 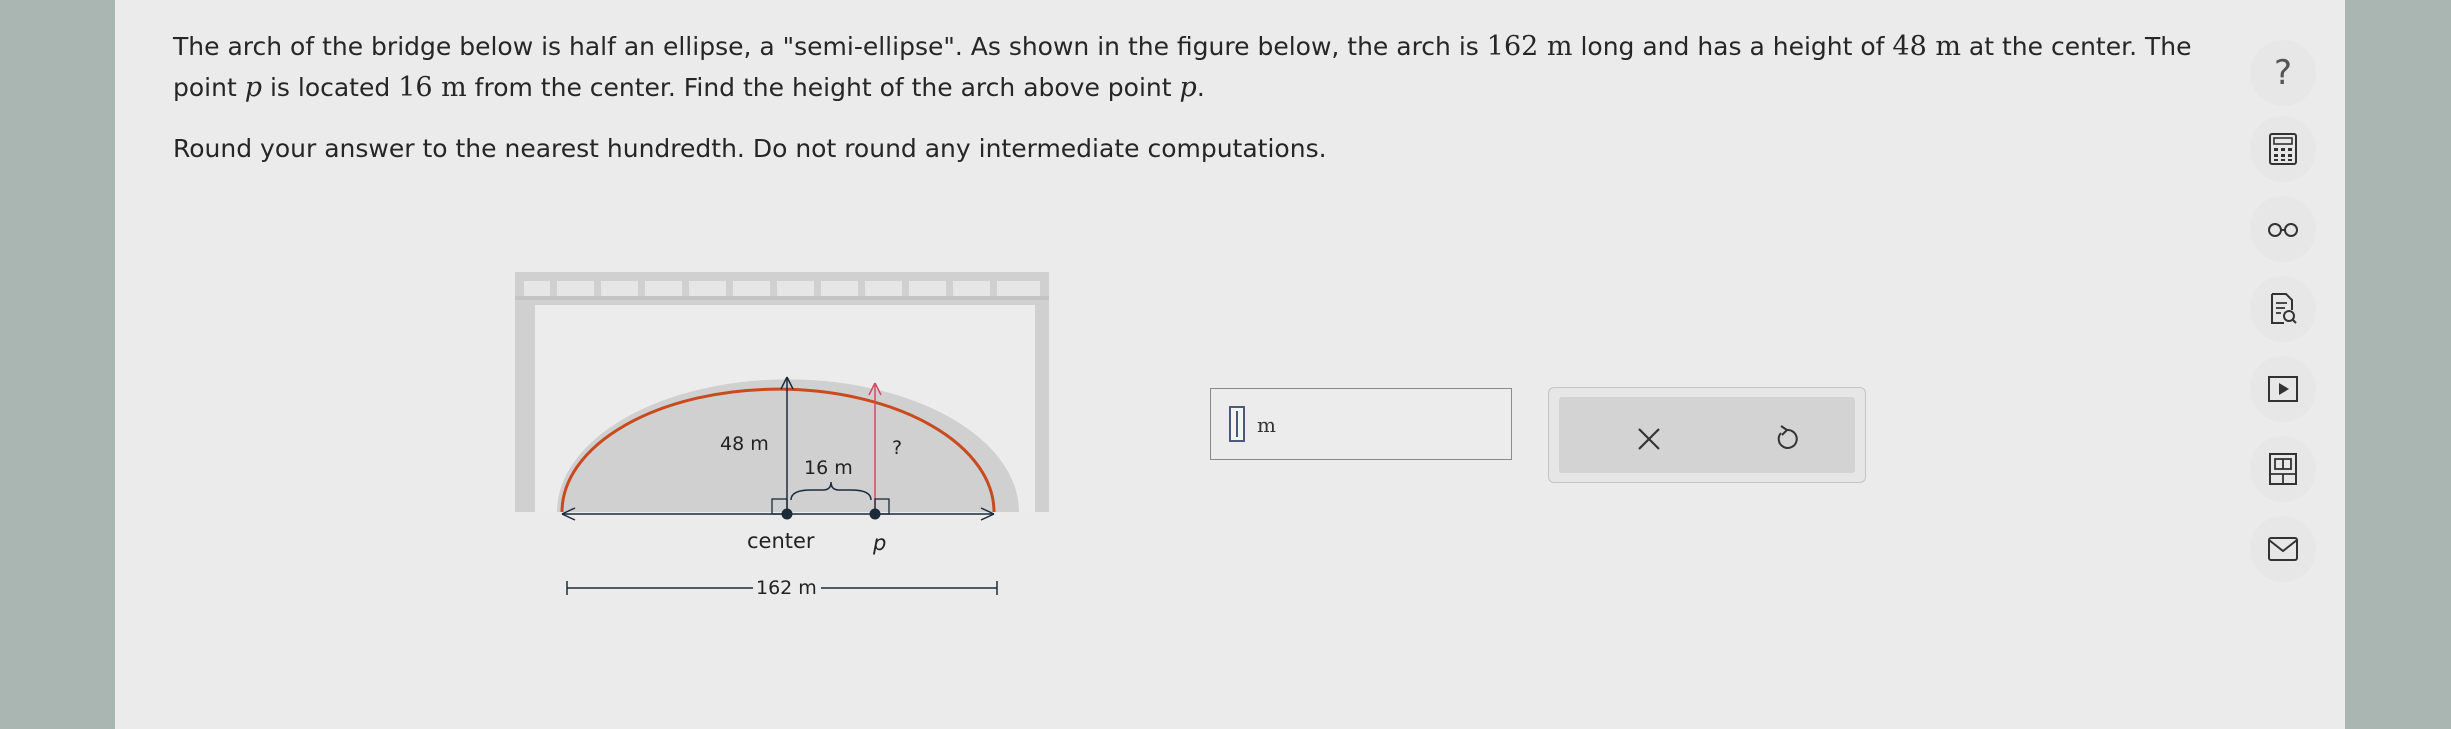 I want to click on distance-value: 16 m, so click(x=432, y=87).